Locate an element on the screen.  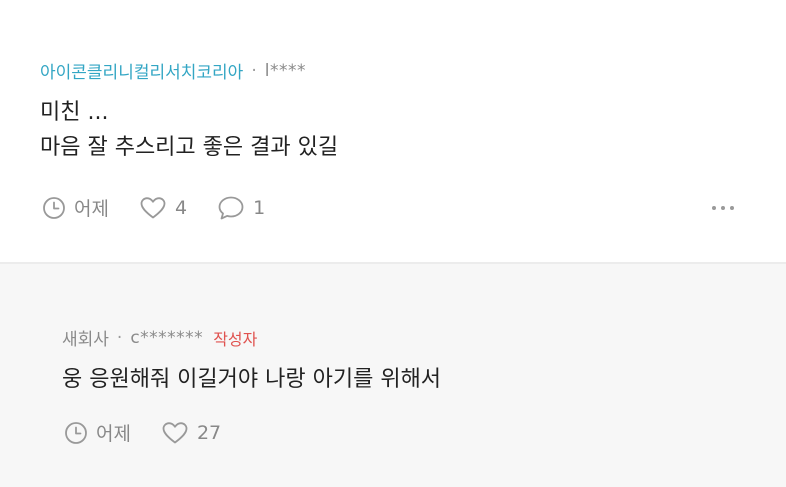
reply-actions: 어제 27 is located at coordinates (157, 432).